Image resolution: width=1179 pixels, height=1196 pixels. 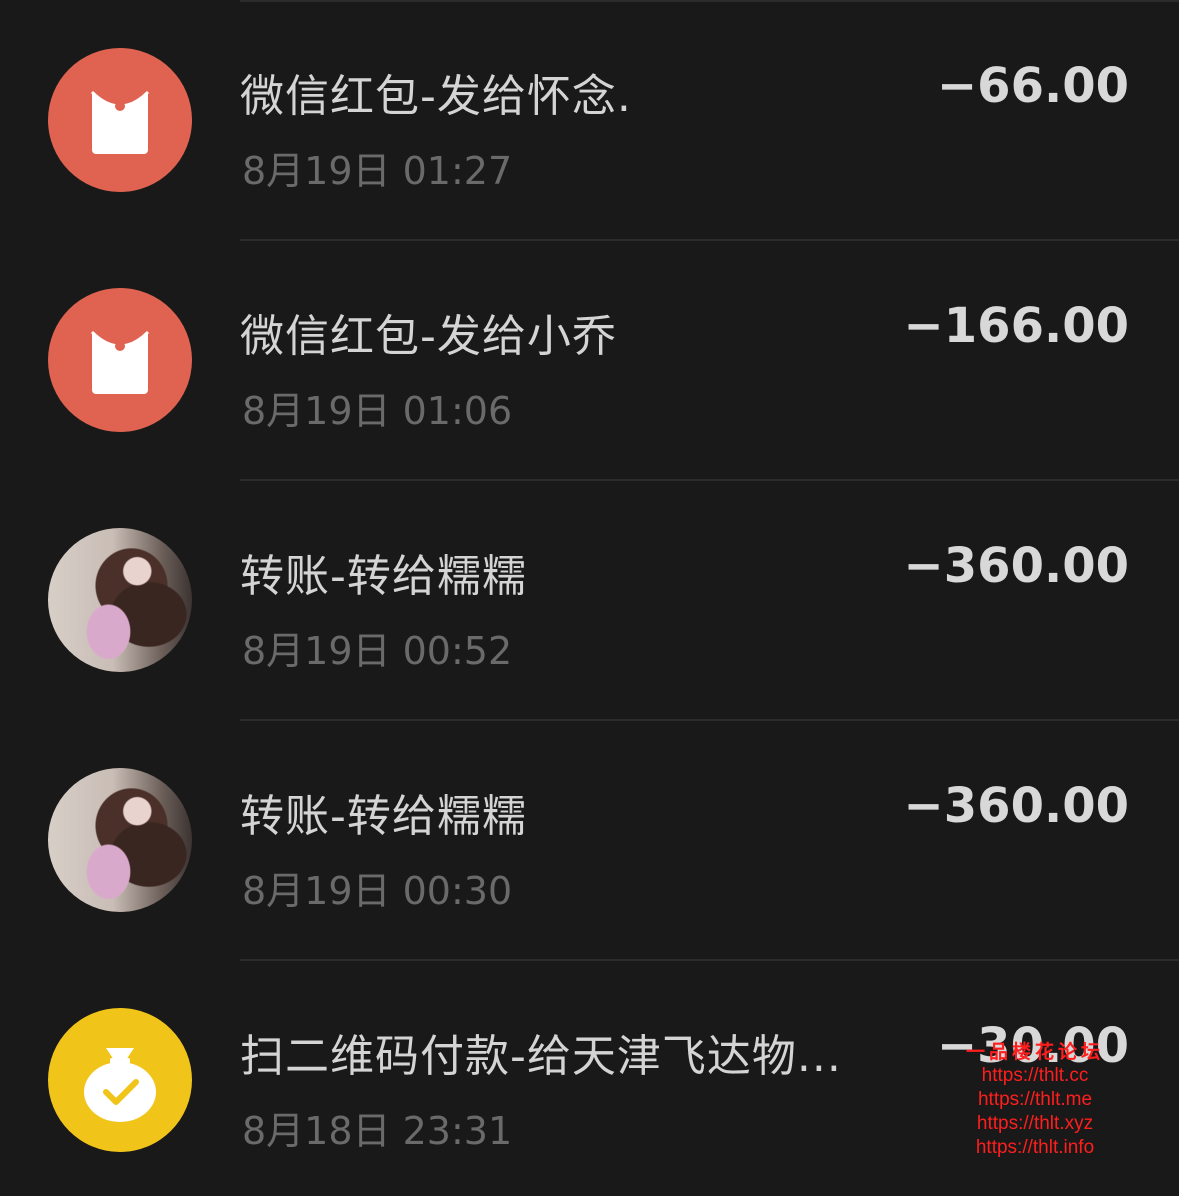 What do you see at coordinates (436, 96) in the screenshot?
I see `transaction-title: 微信红包-发给怀念.` at bounding box center [436, 96].